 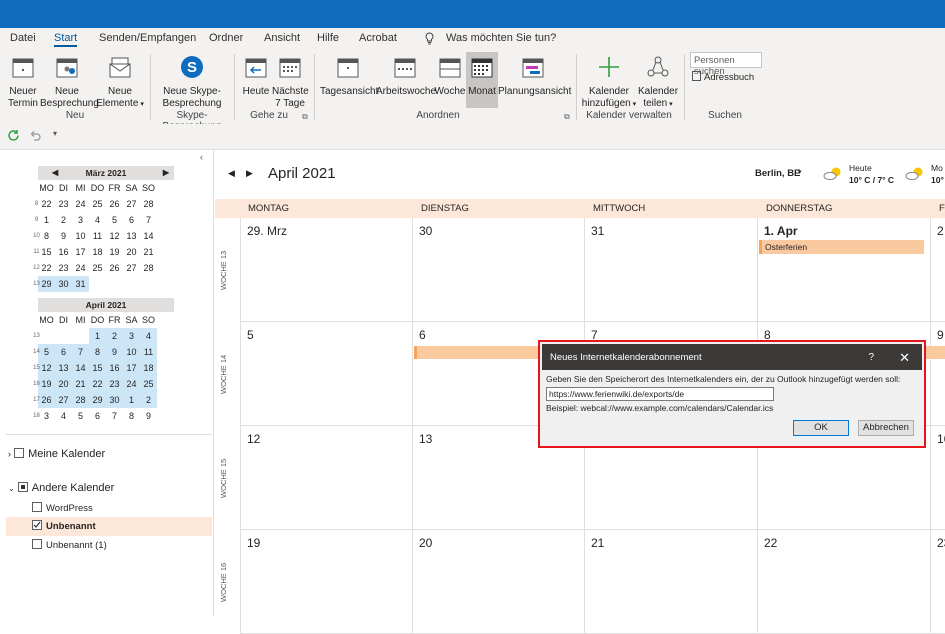 I want to click on menu-acrobat: Acrobat, so click(x=378, y=38).